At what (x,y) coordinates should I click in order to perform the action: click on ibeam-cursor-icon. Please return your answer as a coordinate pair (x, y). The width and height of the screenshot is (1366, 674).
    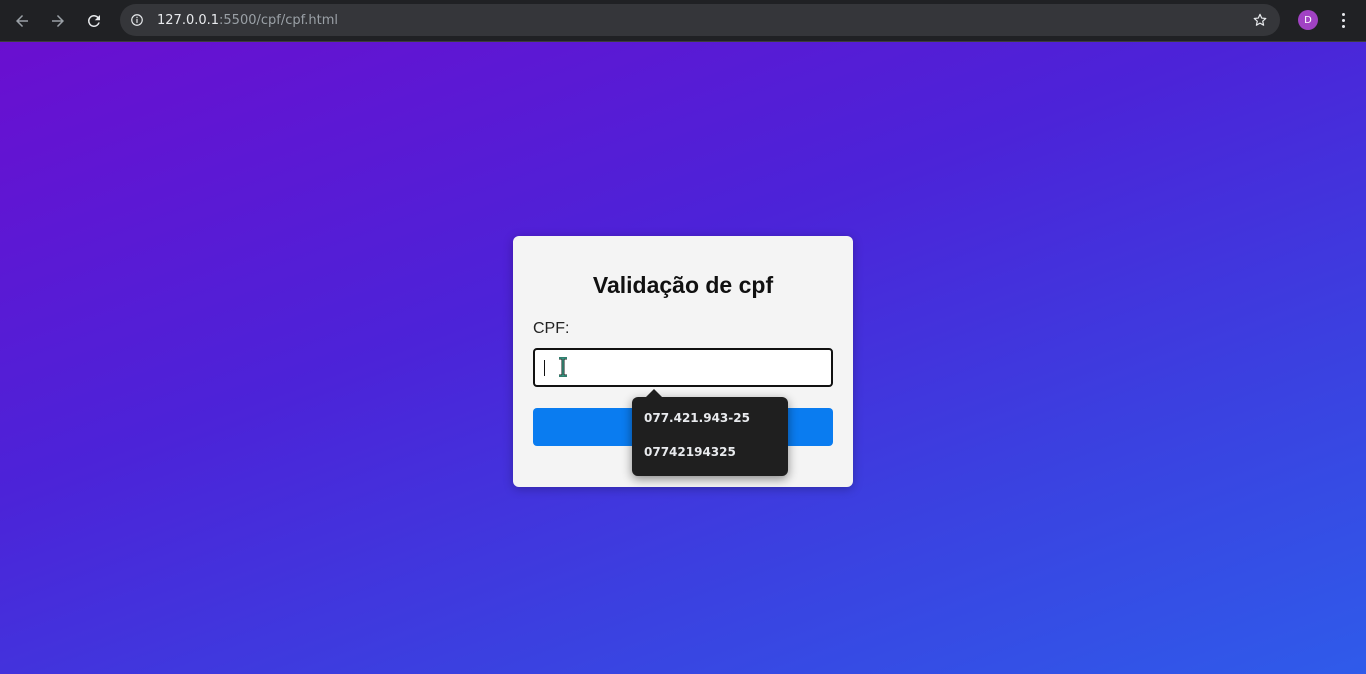
    Looking at the image, I should click on (563, 367).